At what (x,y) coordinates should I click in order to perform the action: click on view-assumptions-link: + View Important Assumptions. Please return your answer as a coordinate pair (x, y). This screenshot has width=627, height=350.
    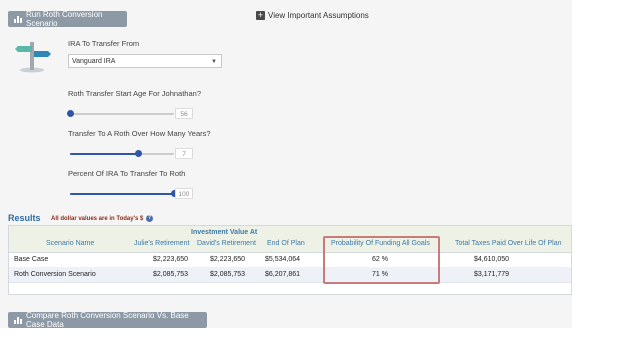
    Looking at the image, I should click on (312, 15).